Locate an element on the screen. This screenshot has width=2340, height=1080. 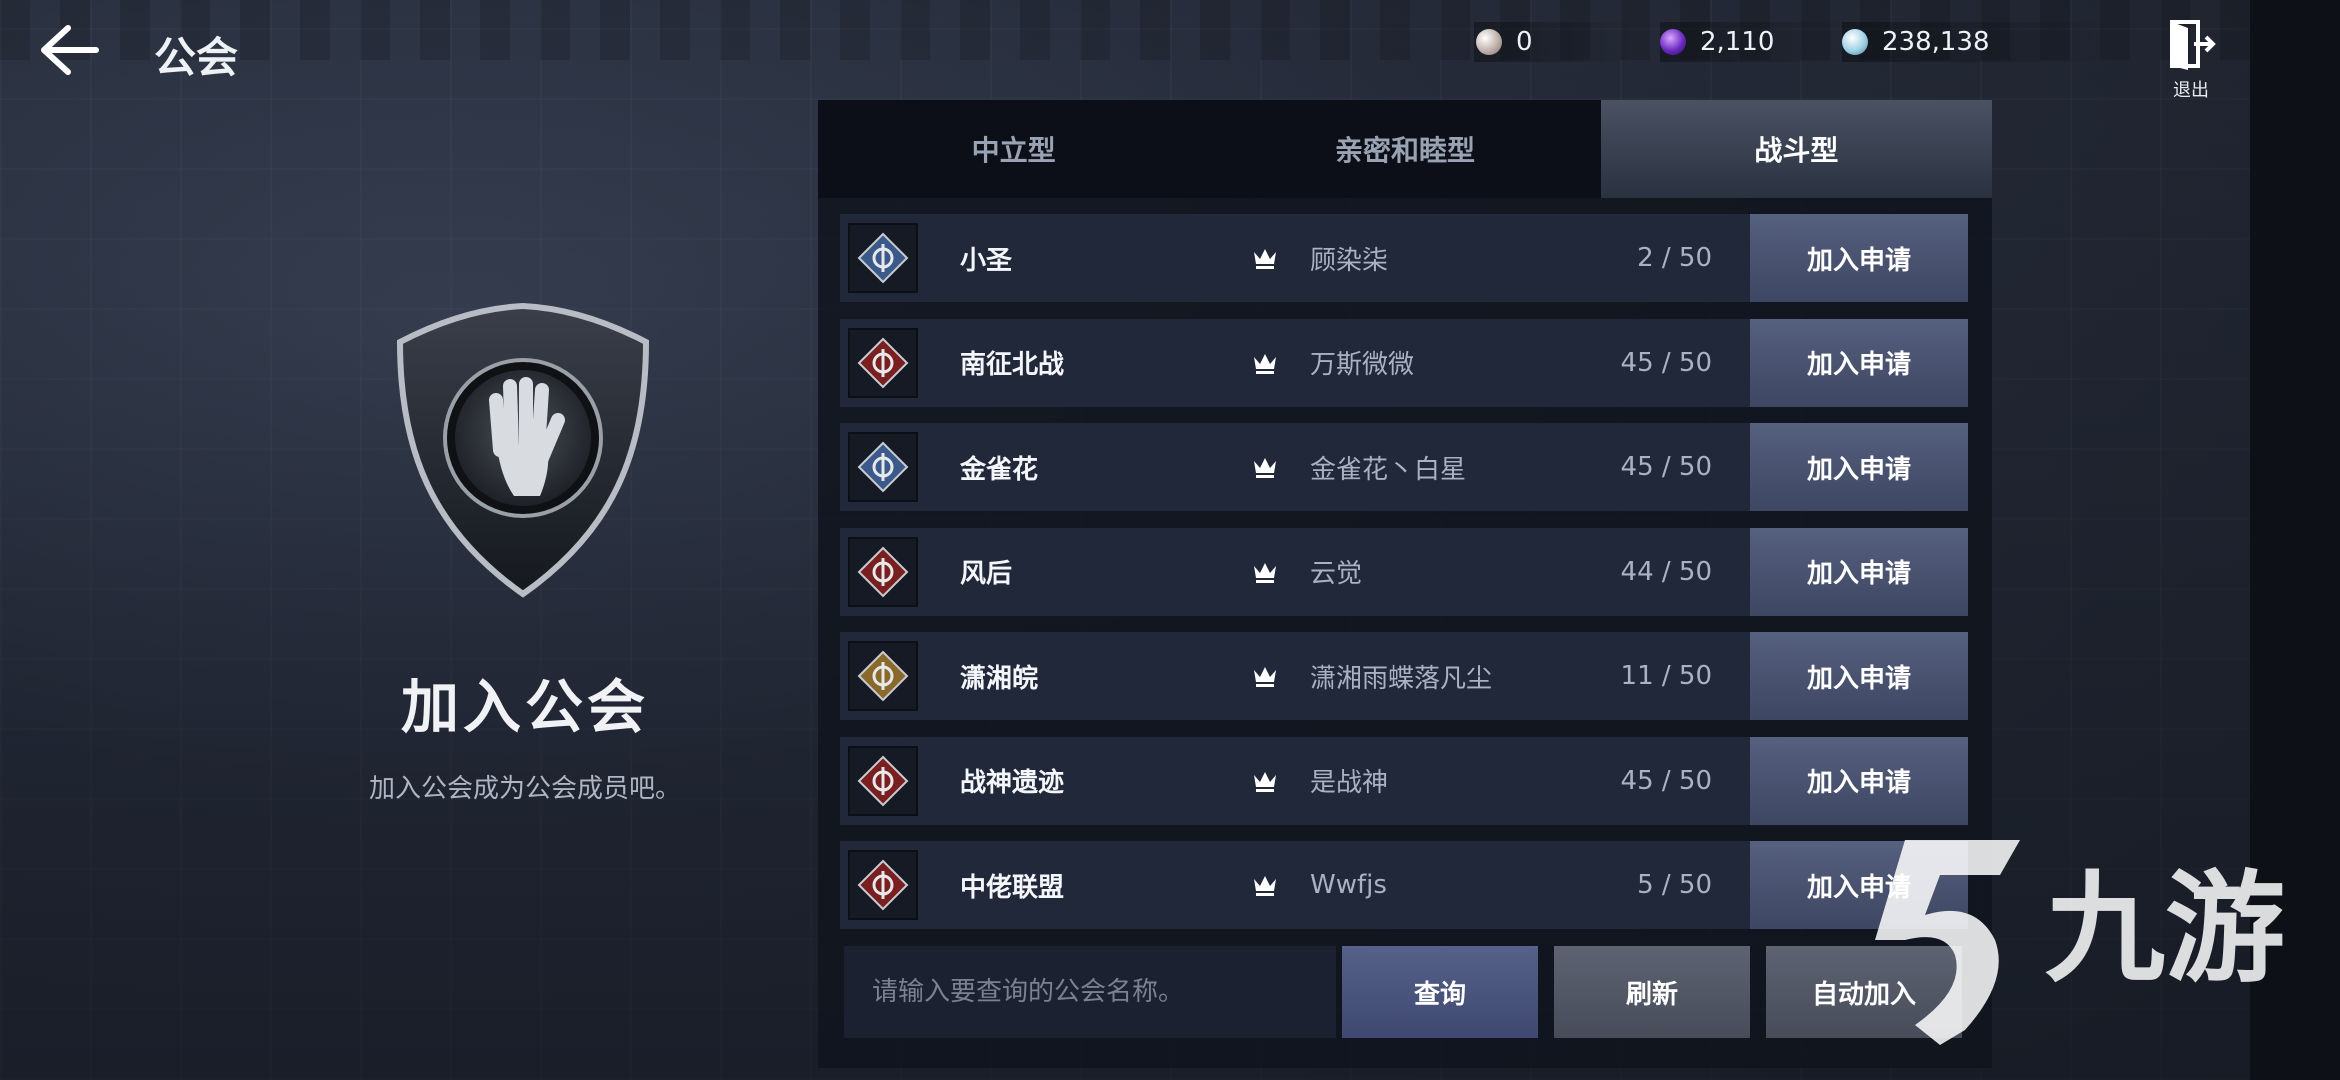
join-guild-title: 加入公会 is located at coordinates (524, 707).